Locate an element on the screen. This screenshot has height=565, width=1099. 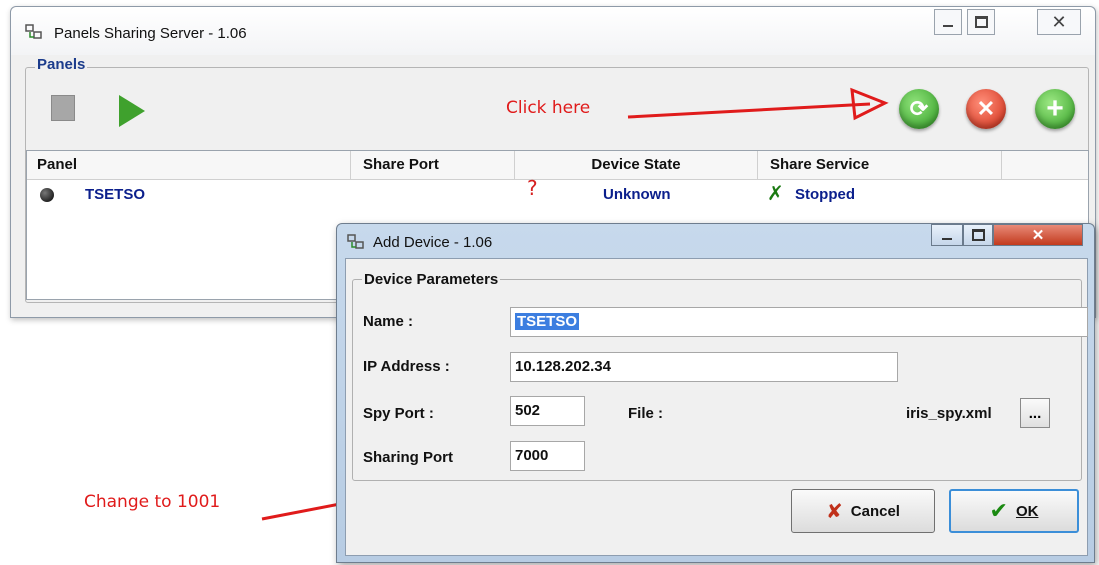
cancel-button: ✘ Cancel is located at coordinates (863, 511).